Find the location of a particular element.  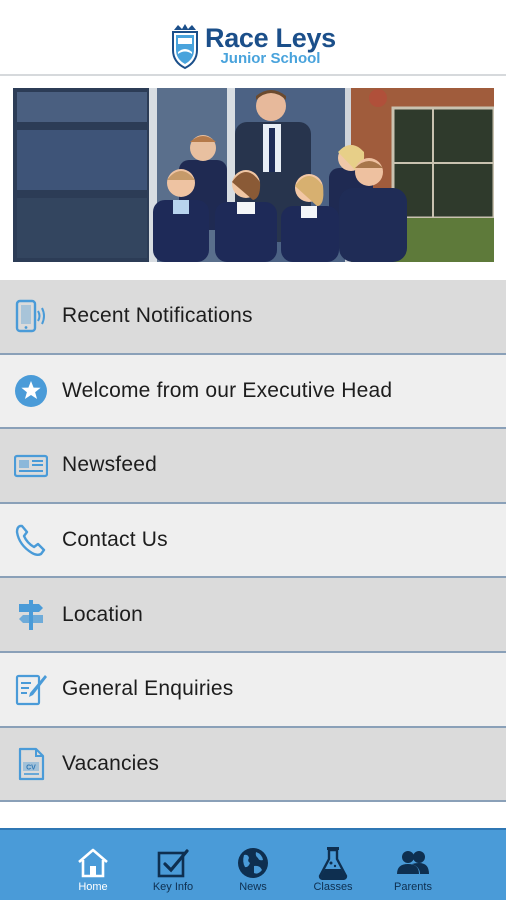

menu-item-label: Welcome from our Executive Head is located at coordinates (227, 390).